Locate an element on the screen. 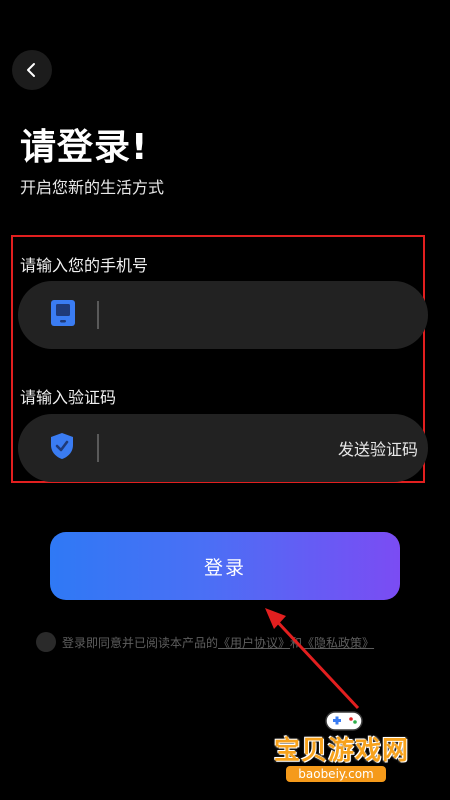 The image size is (450, 800). watermark-logo: 宝贝游戏网 baobeiy.com is located at coordinates (348, 746).